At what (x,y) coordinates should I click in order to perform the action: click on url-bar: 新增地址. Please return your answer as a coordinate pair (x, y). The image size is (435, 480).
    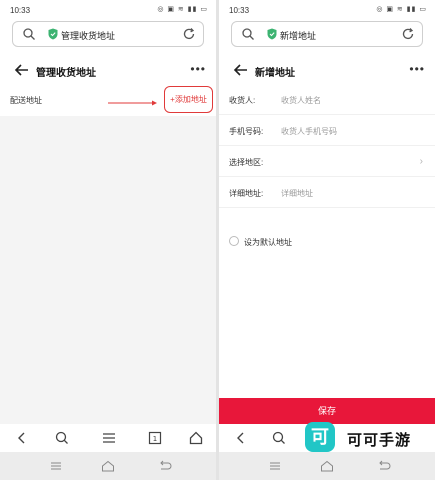
    Looking at the image, I should click on (327, 34).